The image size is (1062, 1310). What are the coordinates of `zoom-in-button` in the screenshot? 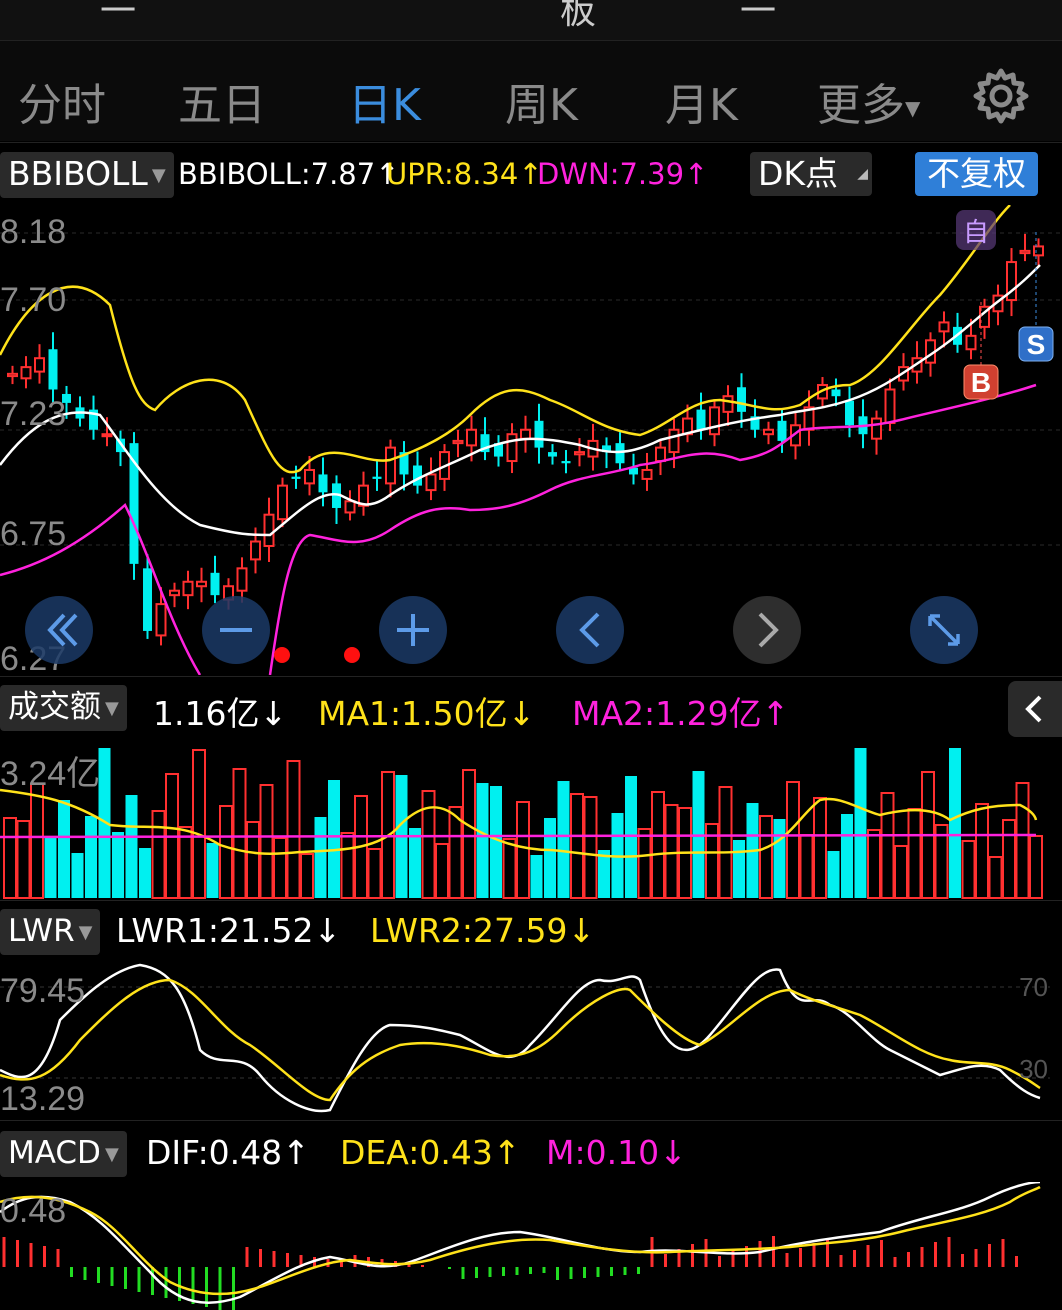 It's located at (413, 630).